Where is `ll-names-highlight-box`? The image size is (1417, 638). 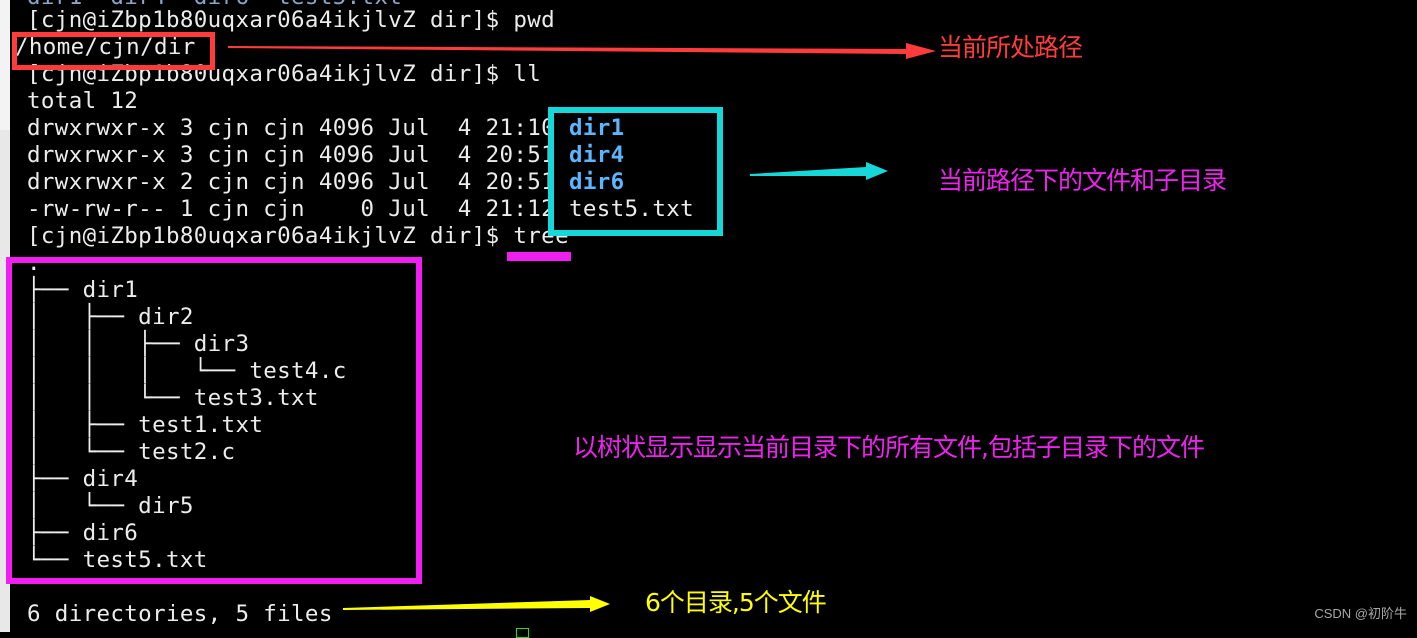 ll-names-highlight-box is located at coordinates (635, 171).